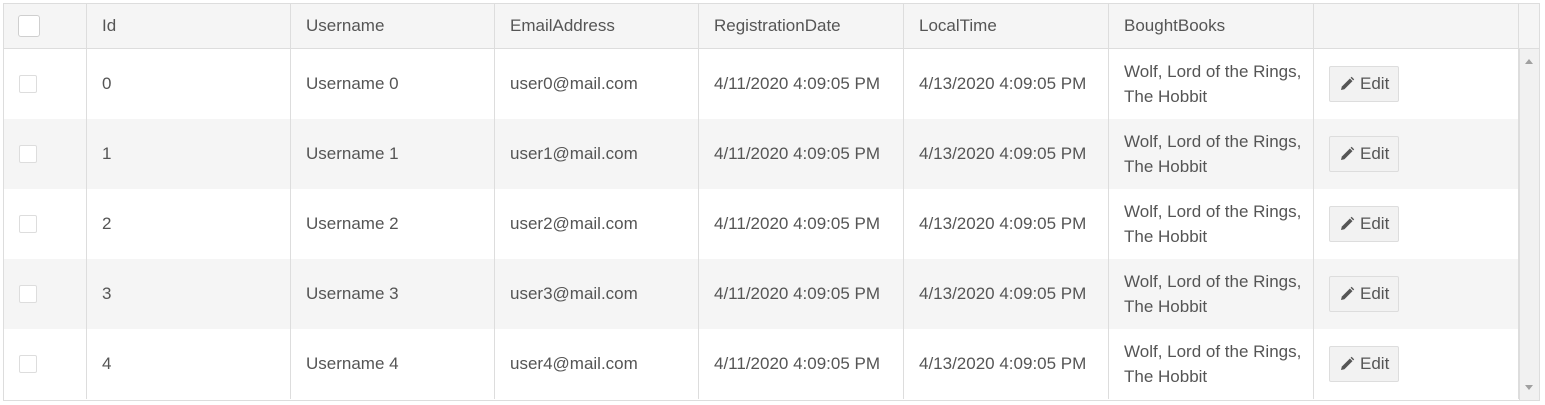  I want to click on cell-email: user3@mail.com, so click(597, 294).